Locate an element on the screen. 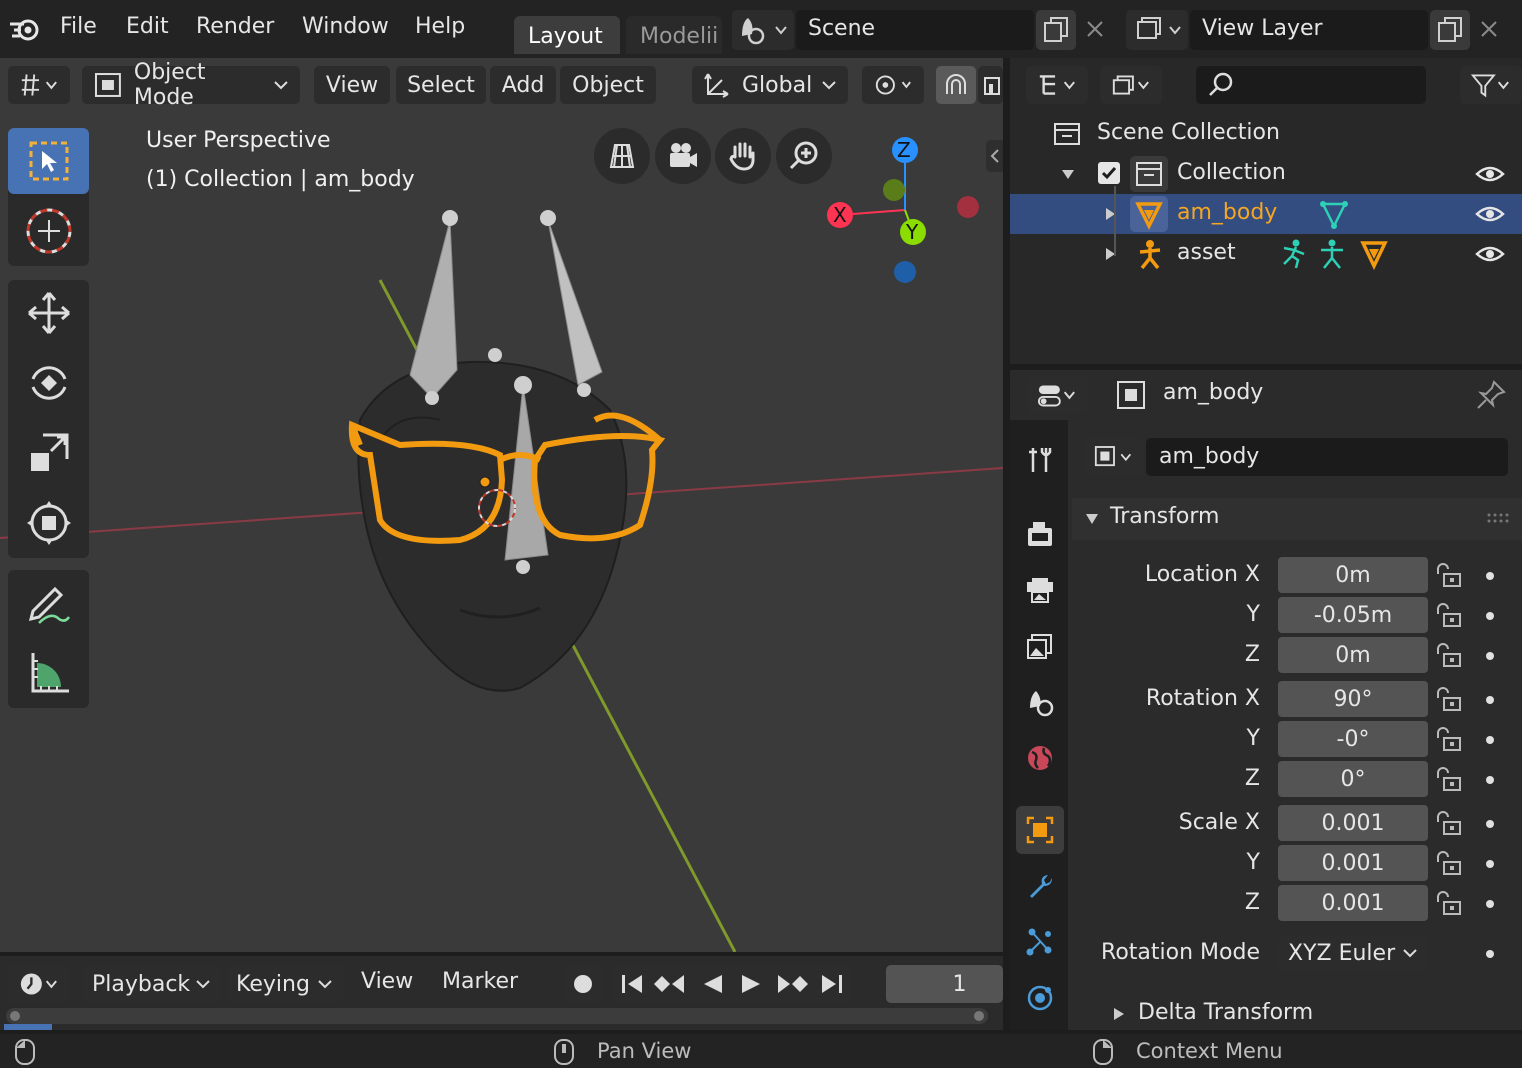 This screenshot has height=1068, width=1522. location-x-field: 0m is located at coordinates (1353, 575).